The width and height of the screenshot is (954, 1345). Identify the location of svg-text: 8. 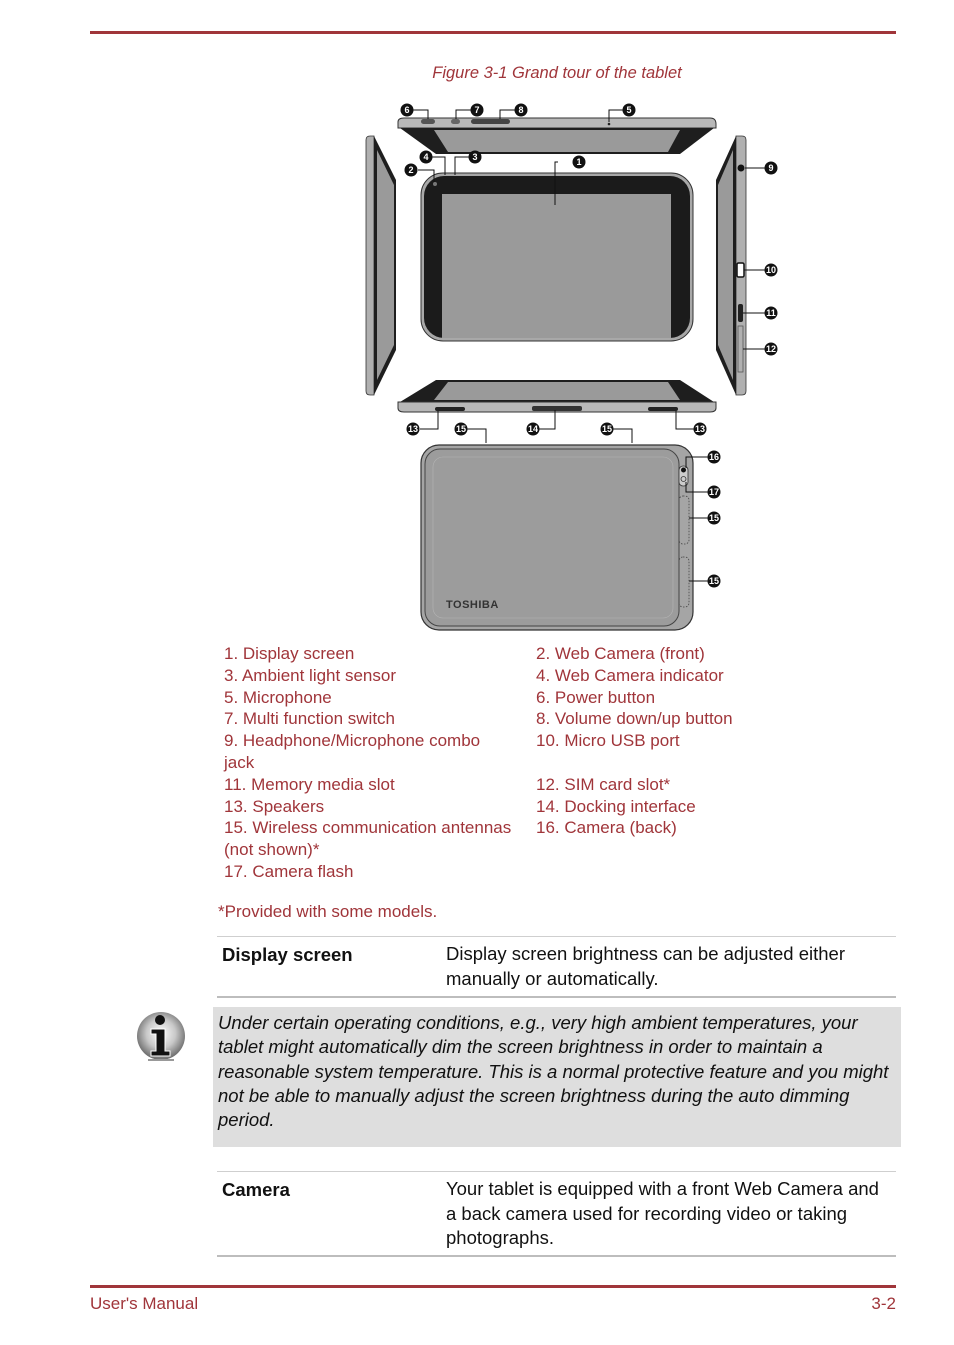
(520, 110).